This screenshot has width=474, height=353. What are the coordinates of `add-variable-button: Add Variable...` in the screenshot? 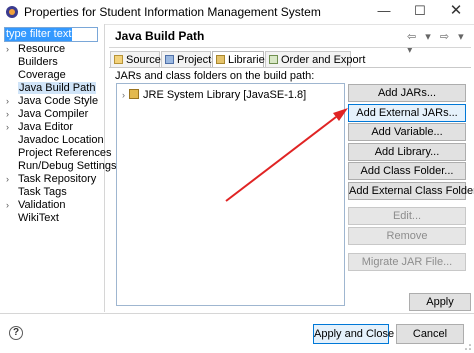 It's located at (407, 132).